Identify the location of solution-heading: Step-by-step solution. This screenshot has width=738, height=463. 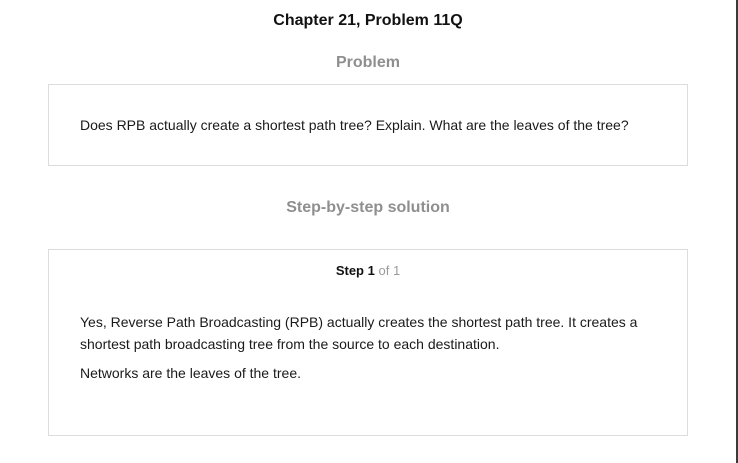
(368, 207).